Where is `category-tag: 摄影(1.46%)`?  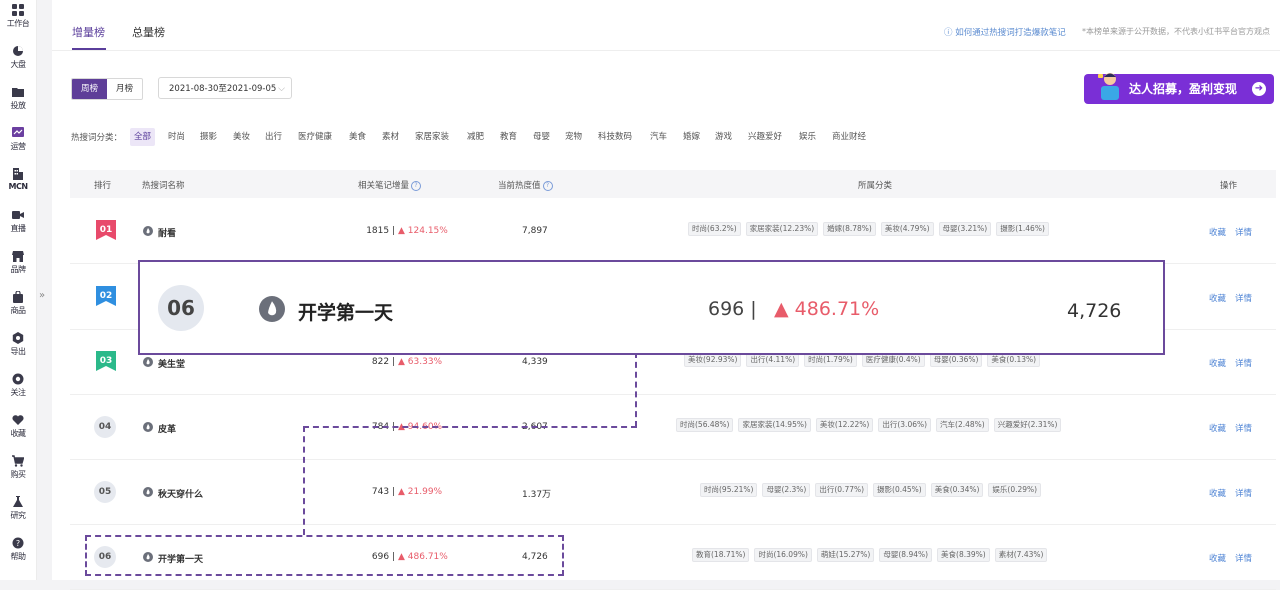 category-tag: 摄影(1.46%) is located at coordinates (1022, 229).